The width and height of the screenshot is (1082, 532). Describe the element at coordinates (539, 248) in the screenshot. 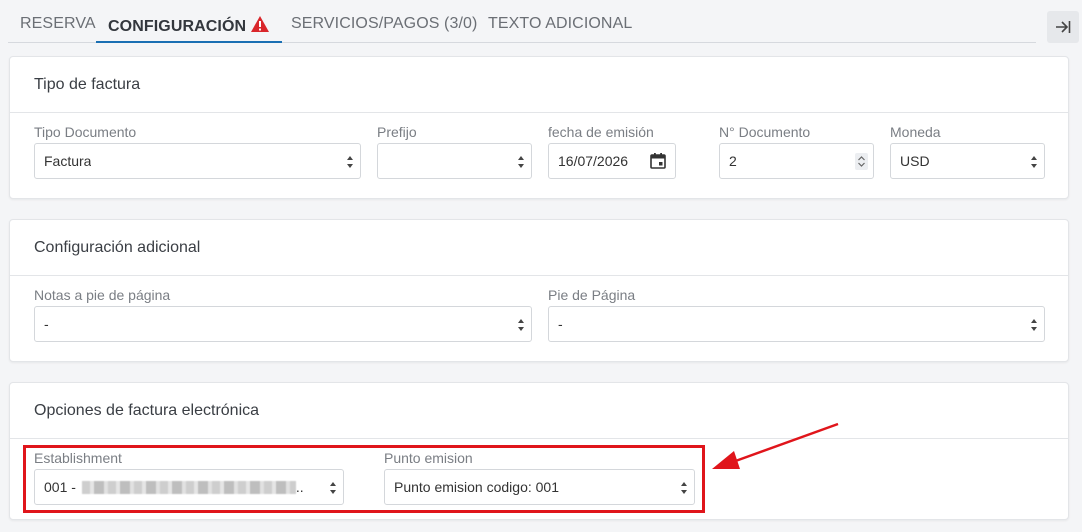

I see `card-title: Configuración adicional` at that location.